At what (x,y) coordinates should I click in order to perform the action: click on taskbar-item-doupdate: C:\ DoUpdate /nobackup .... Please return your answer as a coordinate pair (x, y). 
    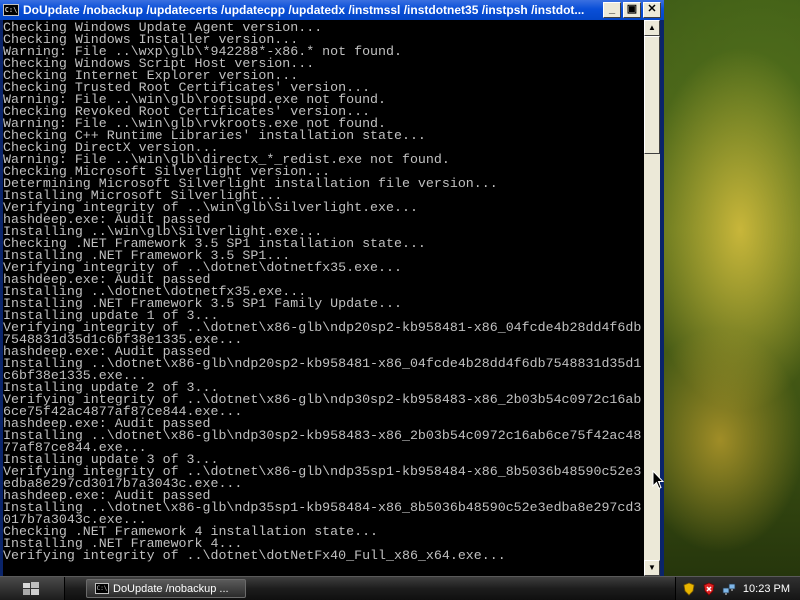
    Looking at the image, I should click on (166, 588).